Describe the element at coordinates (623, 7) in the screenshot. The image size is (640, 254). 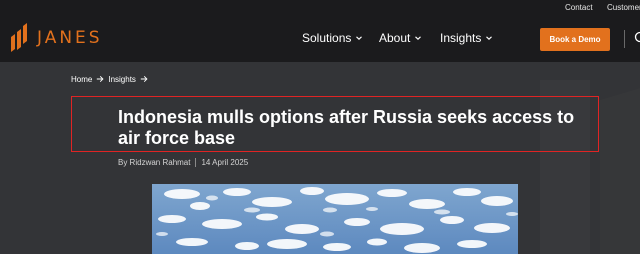
I see `customer-link: Customer` at that location.